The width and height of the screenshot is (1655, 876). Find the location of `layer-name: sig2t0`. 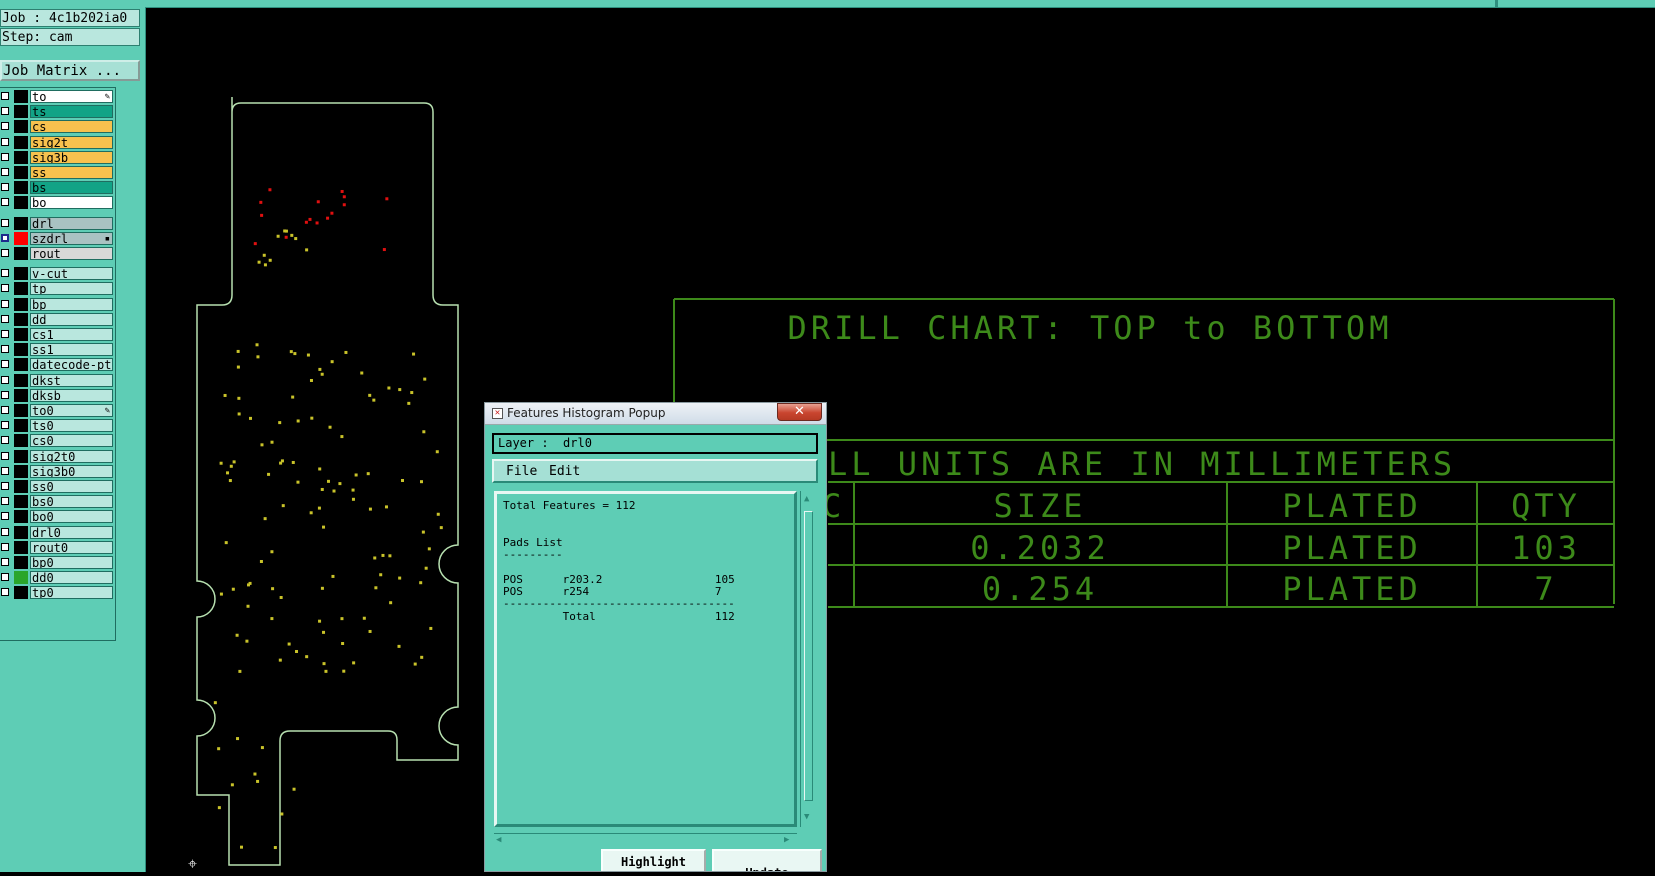

layer-name: sig2t0 is located at coordinates (71, 456).